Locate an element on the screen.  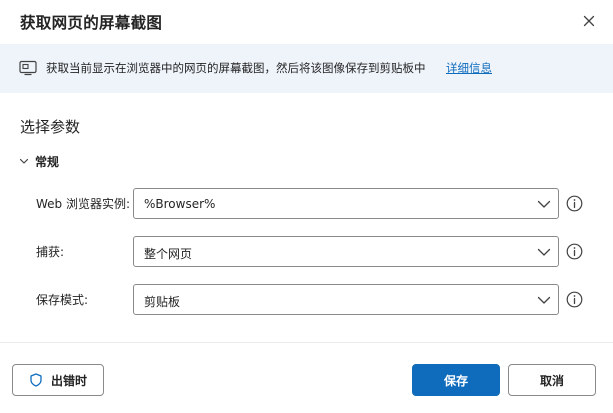
on-error-label: 出错时 is located at coordinates (68, 380).